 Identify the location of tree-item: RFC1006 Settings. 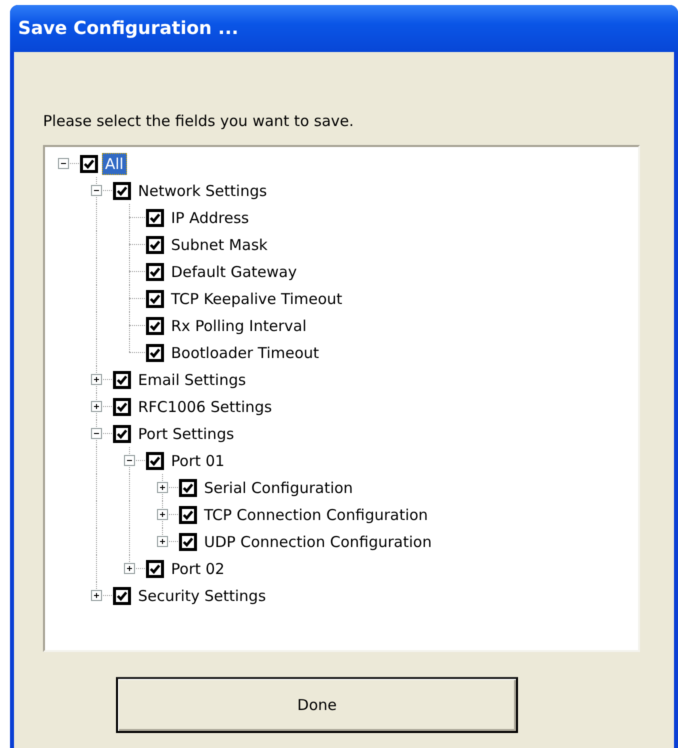
(205, 407).